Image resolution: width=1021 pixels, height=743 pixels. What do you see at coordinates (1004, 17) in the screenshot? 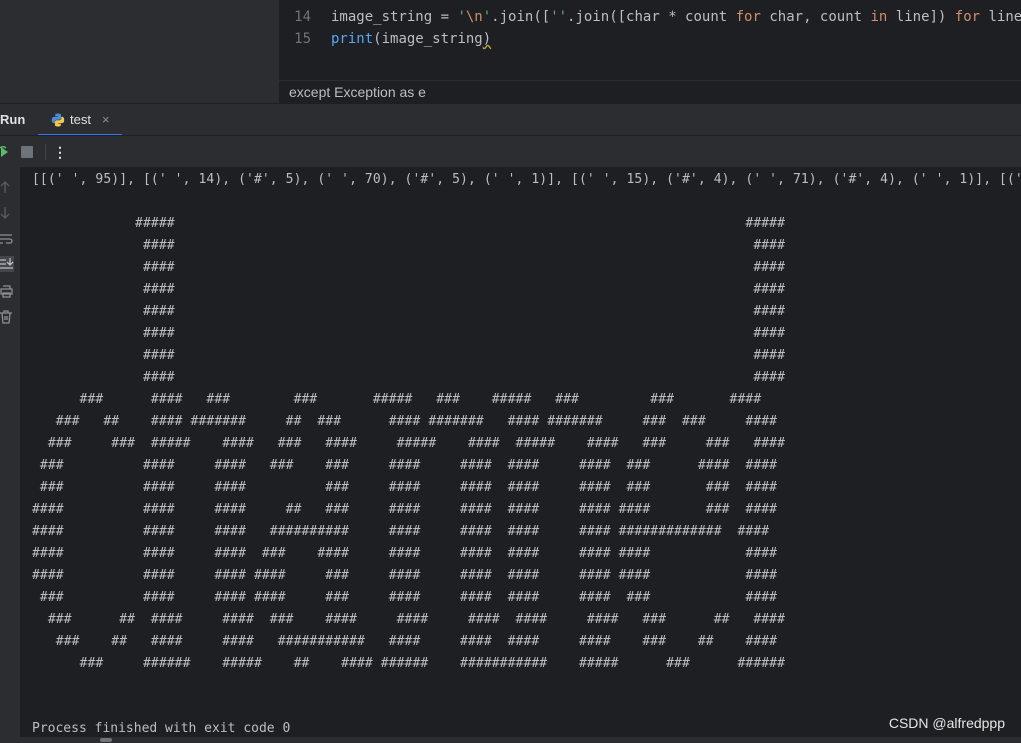
I see `code-token: line` at bounding box center [1004, 17].